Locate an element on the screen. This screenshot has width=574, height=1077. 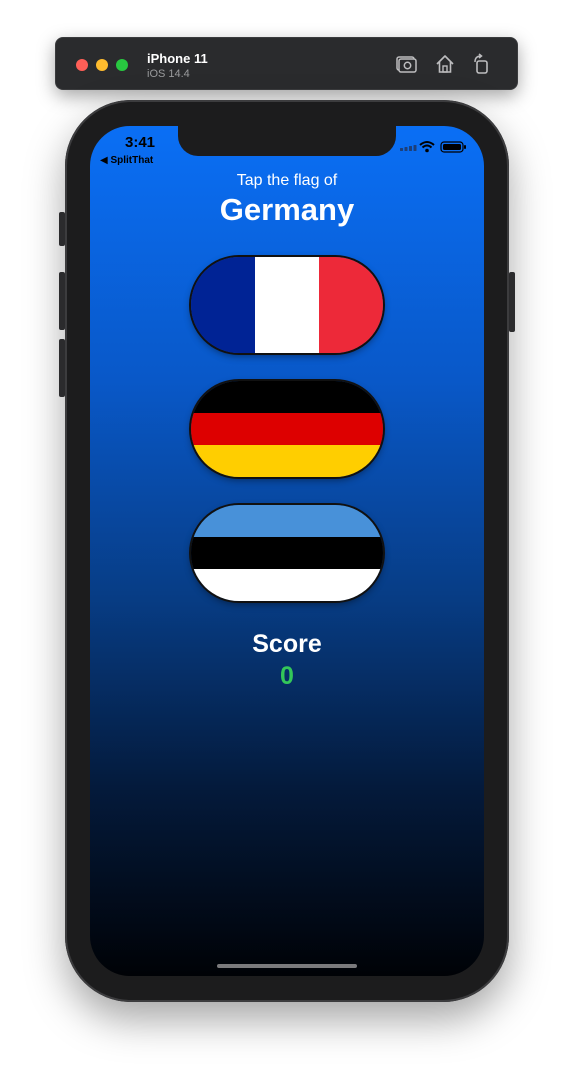
home-indicator is located at coordinates (287, 966).